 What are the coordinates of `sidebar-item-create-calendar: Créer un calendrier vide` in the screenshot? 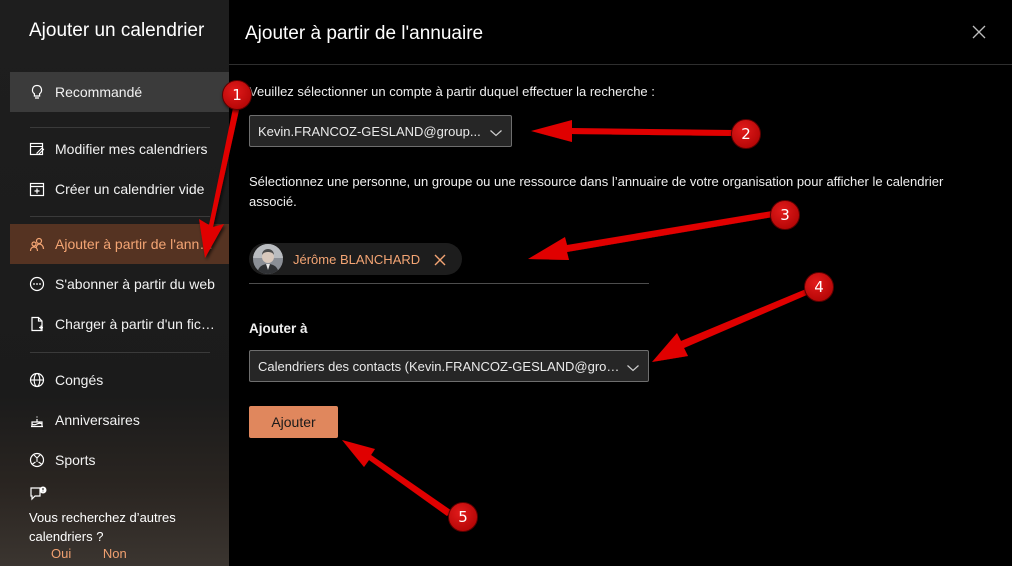 It's located at (119, 189).